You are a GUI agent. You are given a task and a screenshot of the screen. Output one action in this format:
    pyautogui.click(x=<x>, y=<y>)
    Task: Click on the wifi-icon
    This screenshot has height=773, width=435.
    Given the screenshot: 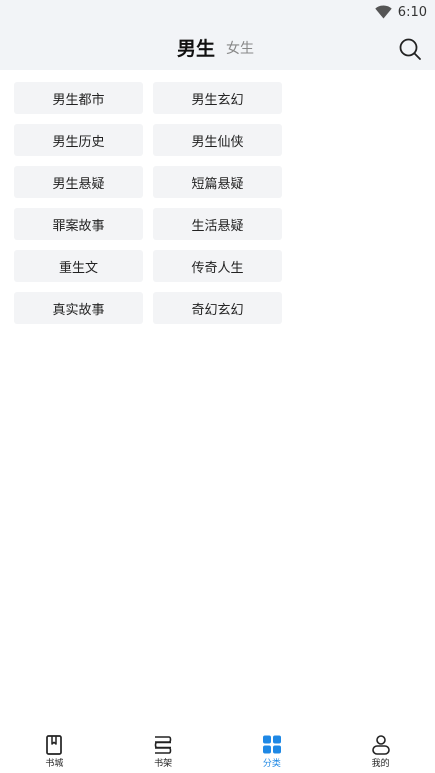 What is the action you would take?
    pyautogui.click(x=383, y=12)
    